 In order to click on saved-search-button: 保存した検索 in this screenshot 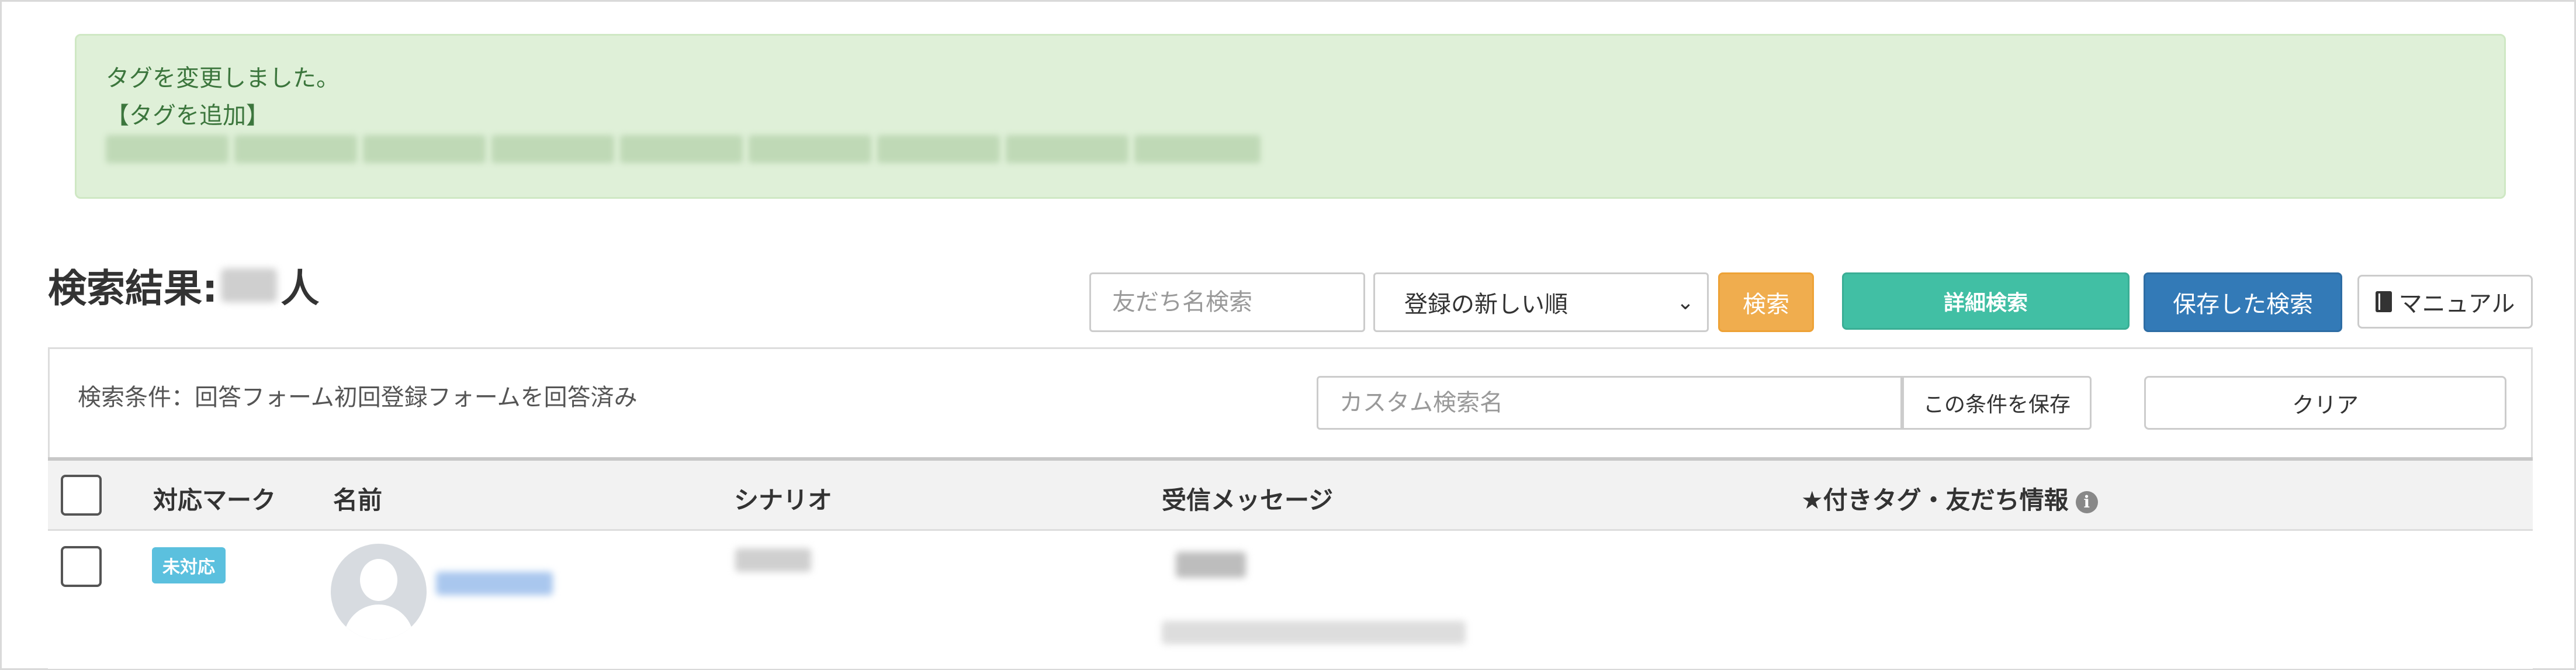, I will do `click(2243, 302)`.